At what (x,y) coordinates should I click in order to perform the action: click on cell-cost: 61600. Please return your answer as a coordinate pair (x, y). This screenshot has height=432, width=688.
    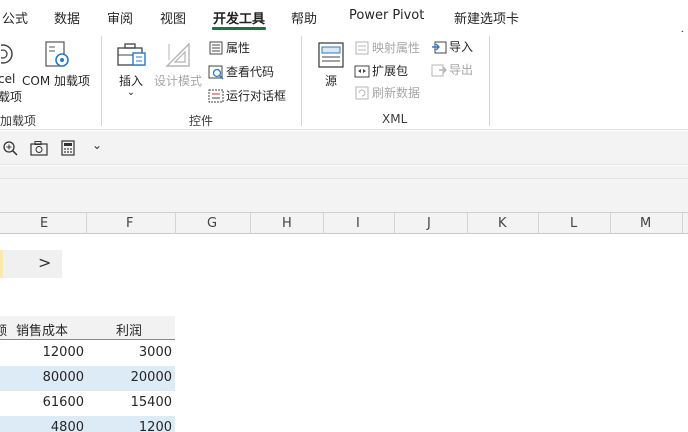
    Looking at the image, I should click on (63, 402).